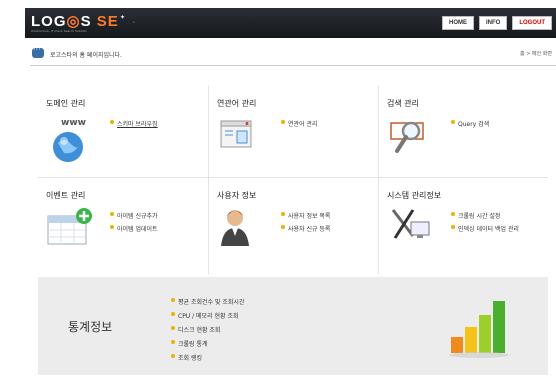 Image resolution: width=556 pixels, height=379 pixels. I want to click on section-links: Query 검색, so click(470, 125).